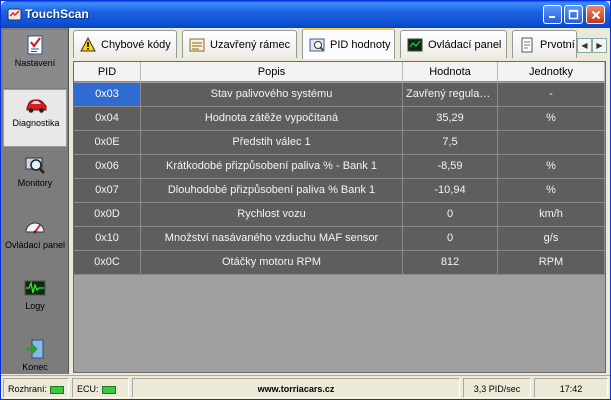 This screenshot has height=400, width=611. Describe the element at coordinates (465, 44) in the screenshot. I see `tab-label: Ovládací panel` at that location.